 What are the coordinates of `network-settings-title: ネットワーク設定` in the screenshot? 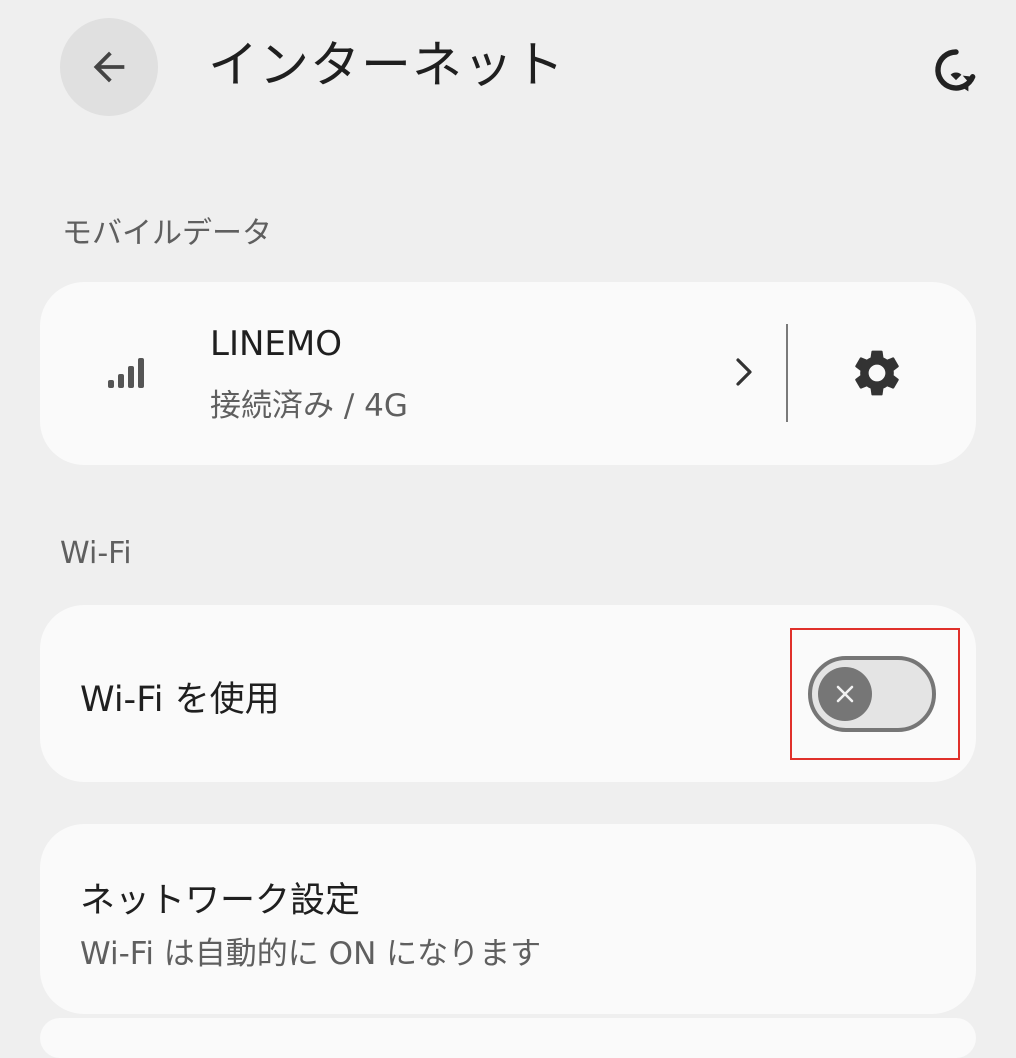 It's located at (220, 901).